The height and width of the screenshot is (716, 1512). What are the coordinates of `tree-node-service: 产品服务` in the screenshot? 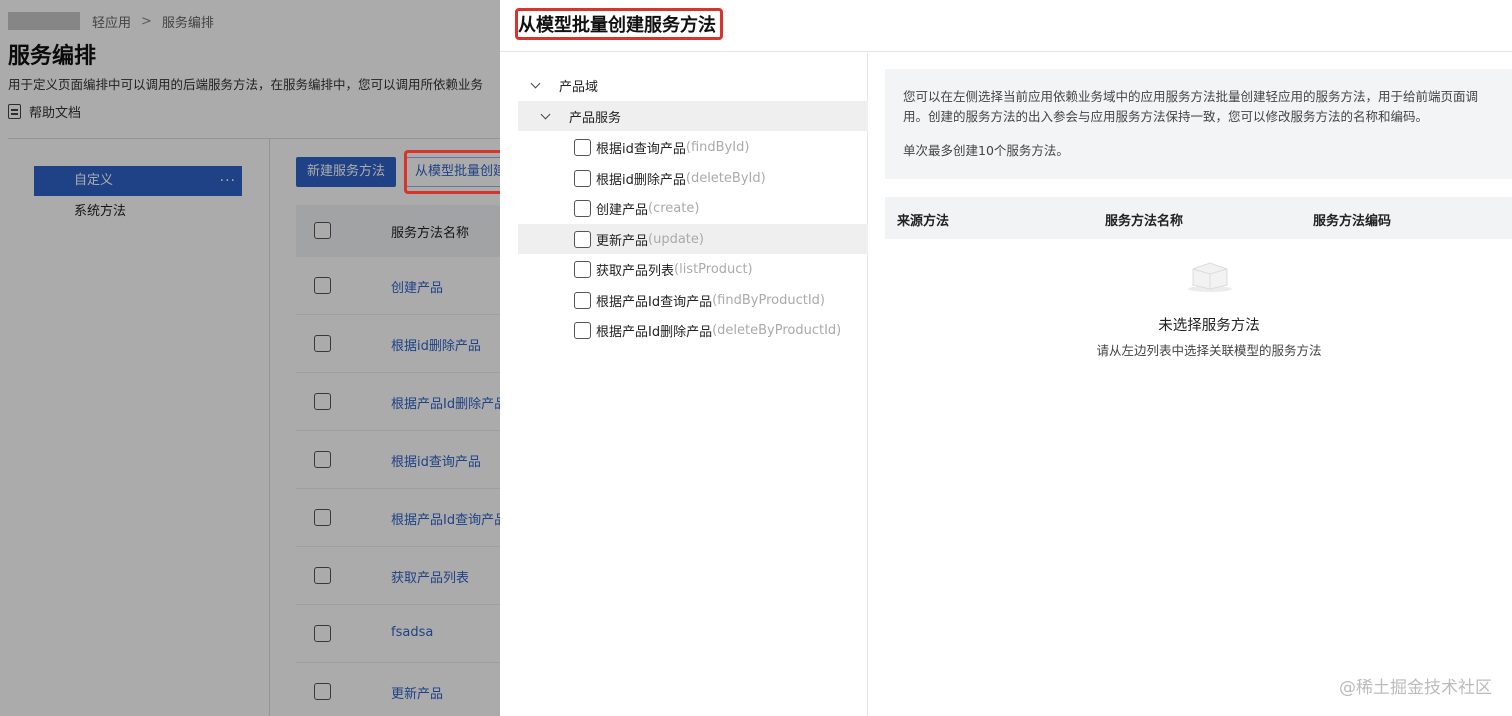 It's located at (693, 116).